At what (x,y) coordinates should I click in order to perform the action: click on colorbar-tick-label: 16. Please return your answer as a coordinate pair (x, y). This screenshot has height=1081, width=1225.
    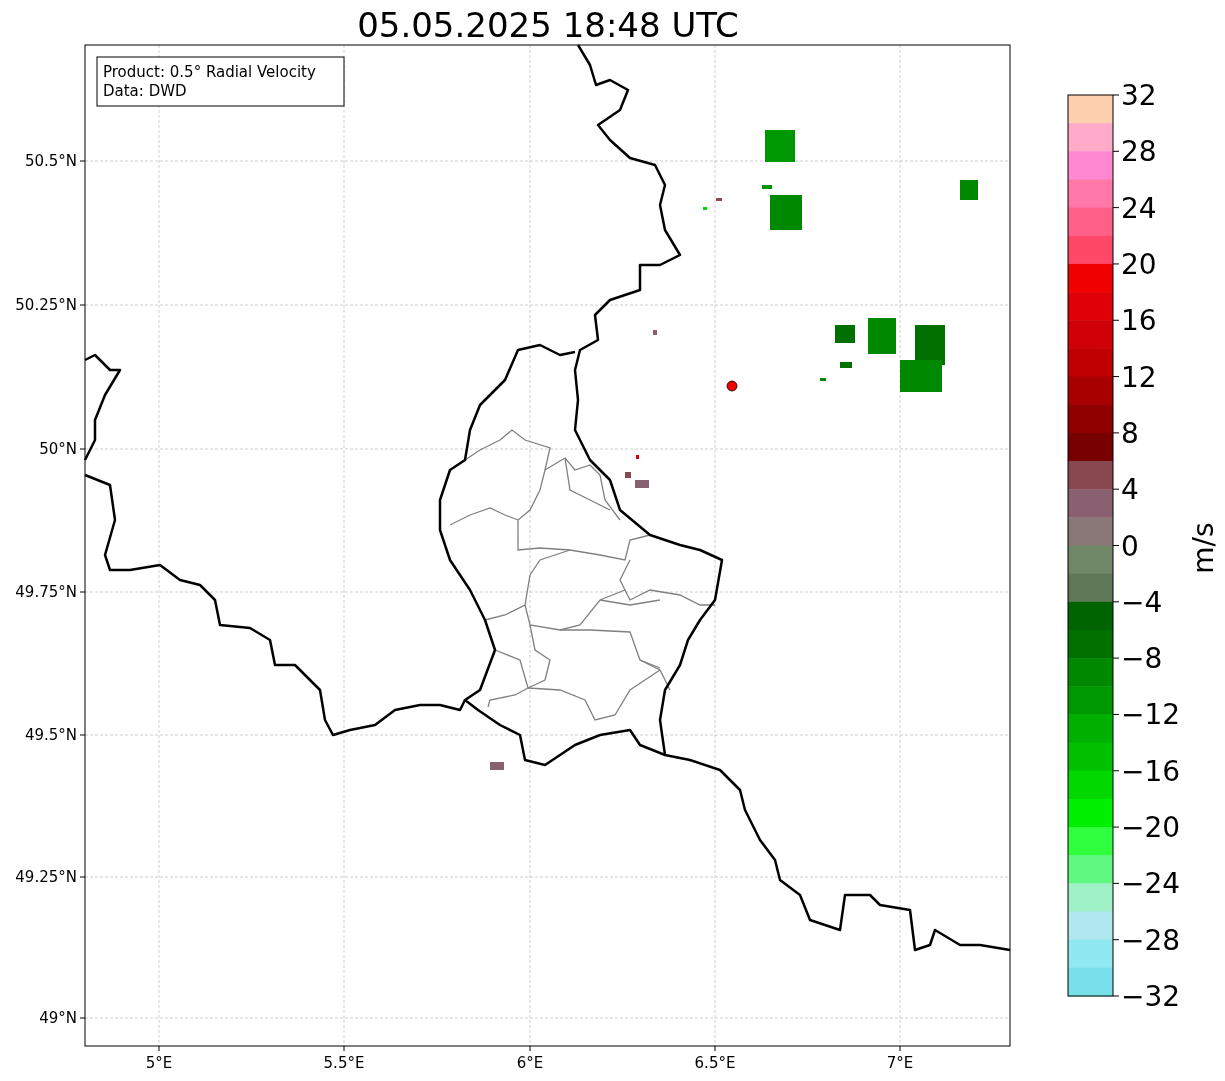
    Looking at the image, I should click on (1139, 321).